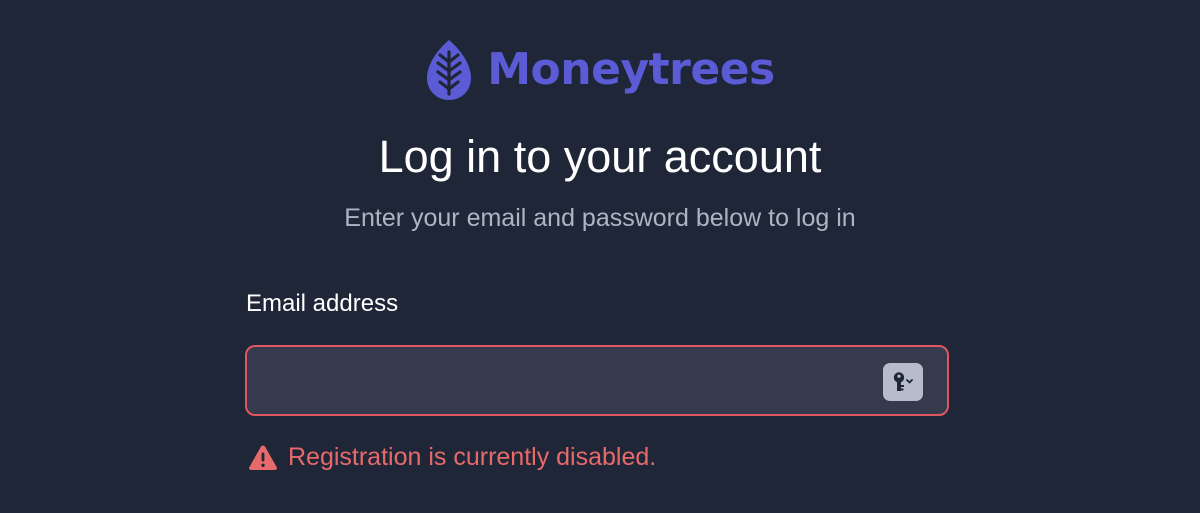 Image resolution: width=1200 pixels, height=513 pixels. What do you see at coordinates (449, 70) in the screenshot?
I see `leaf-icon` at bounding box center [449, 70].